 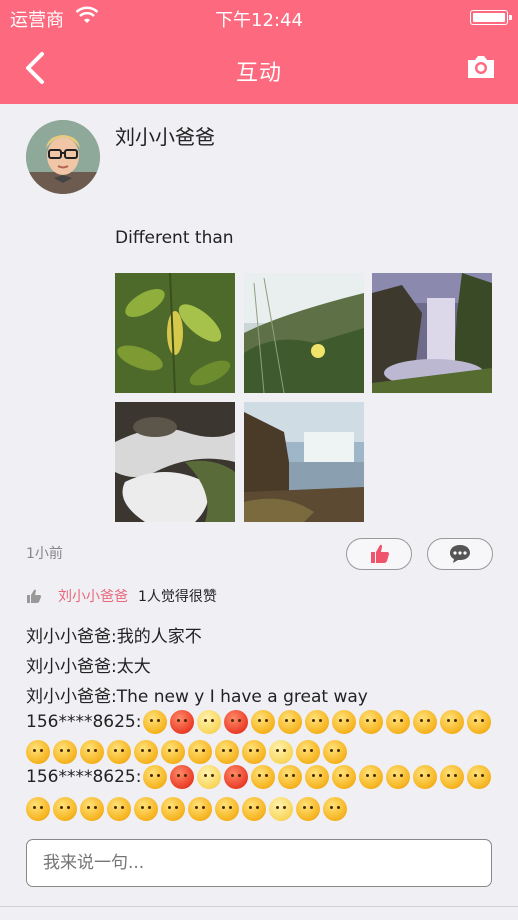 What do you see at coordinates (88, 667) in the screenshot?
I see `comment-item: 刘小小爸爸:太大` at bounding box center [88, 667].